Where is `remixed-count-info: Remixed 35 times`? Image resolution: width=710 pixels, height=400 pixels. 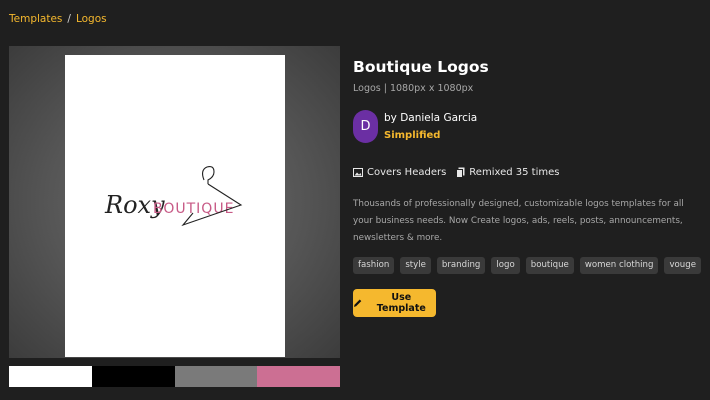
remixed-count-info: Remixed 35 times is located at coordinates (507, 172).